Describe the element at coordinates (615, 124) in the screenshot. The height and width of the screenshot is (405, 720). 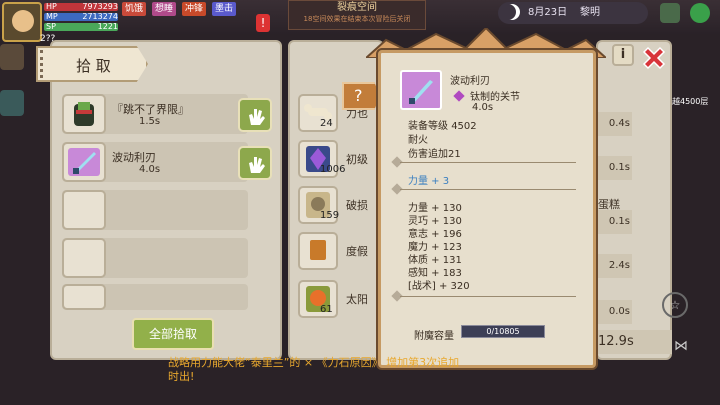
I see `right-time: 0.4s` at that location.